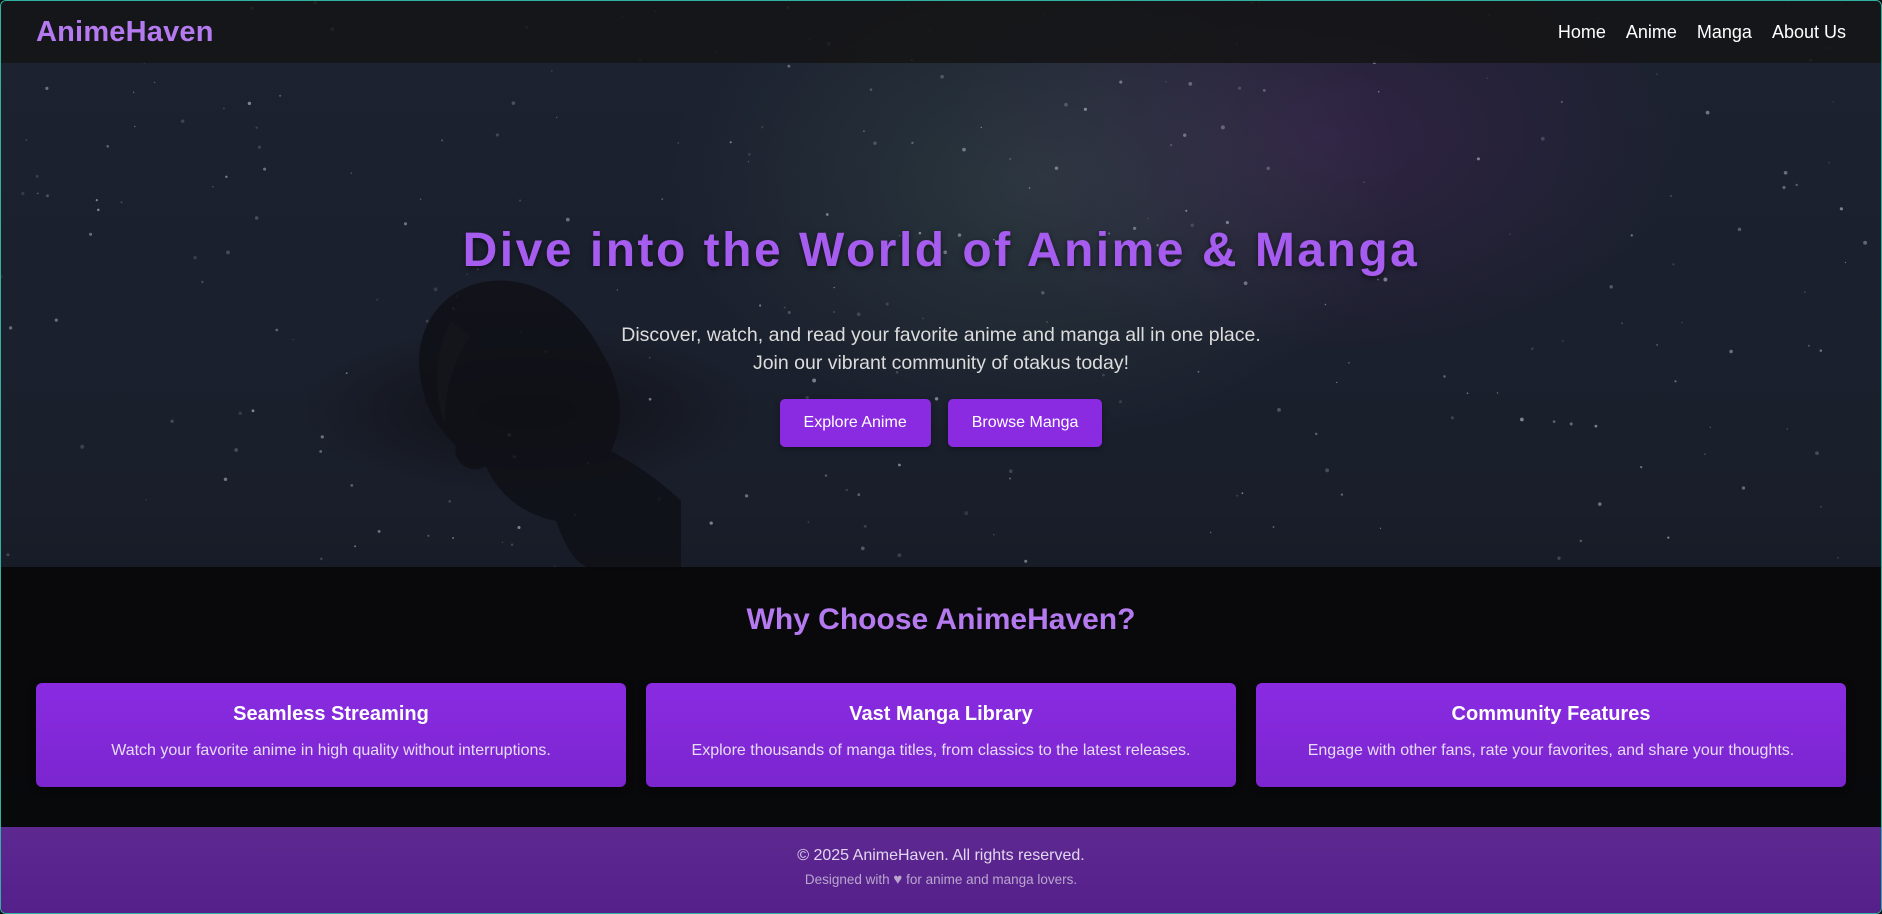 This screenshot has width=1882, height=914. What do you see at coordinates (847, 879) in the screenshot?
I see `footer-tagline-prefix: Designed with` at bounding box center [847, 879].